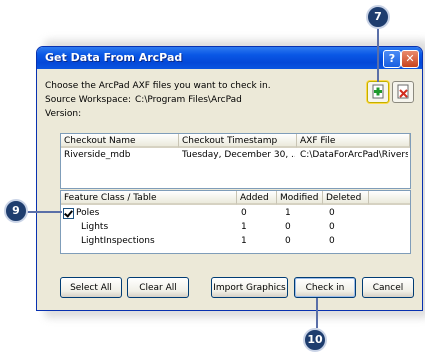 The image size is (425, 359). What do you see at coordinates (158, 287) in the screenshot?
I see `clear-all-button: Clear All` at bounding box center [158, 287].